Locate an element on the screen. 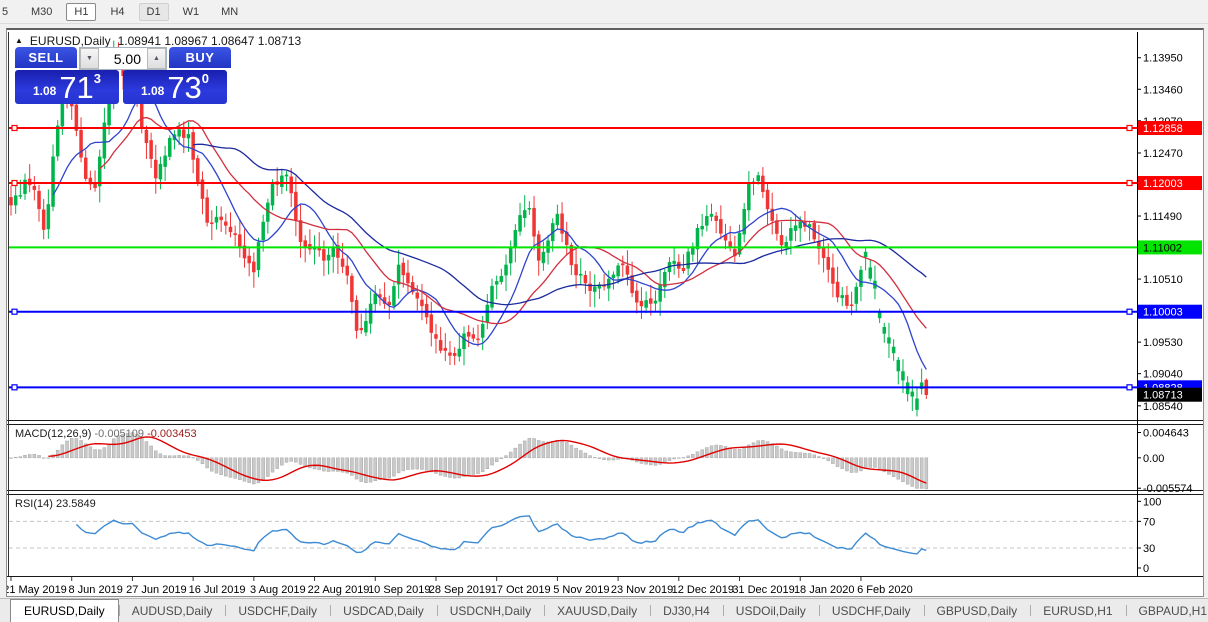 This screenshot has width=1208, height=622. macd-tick-label: 0.00 is located at coordinates (1153, 459).